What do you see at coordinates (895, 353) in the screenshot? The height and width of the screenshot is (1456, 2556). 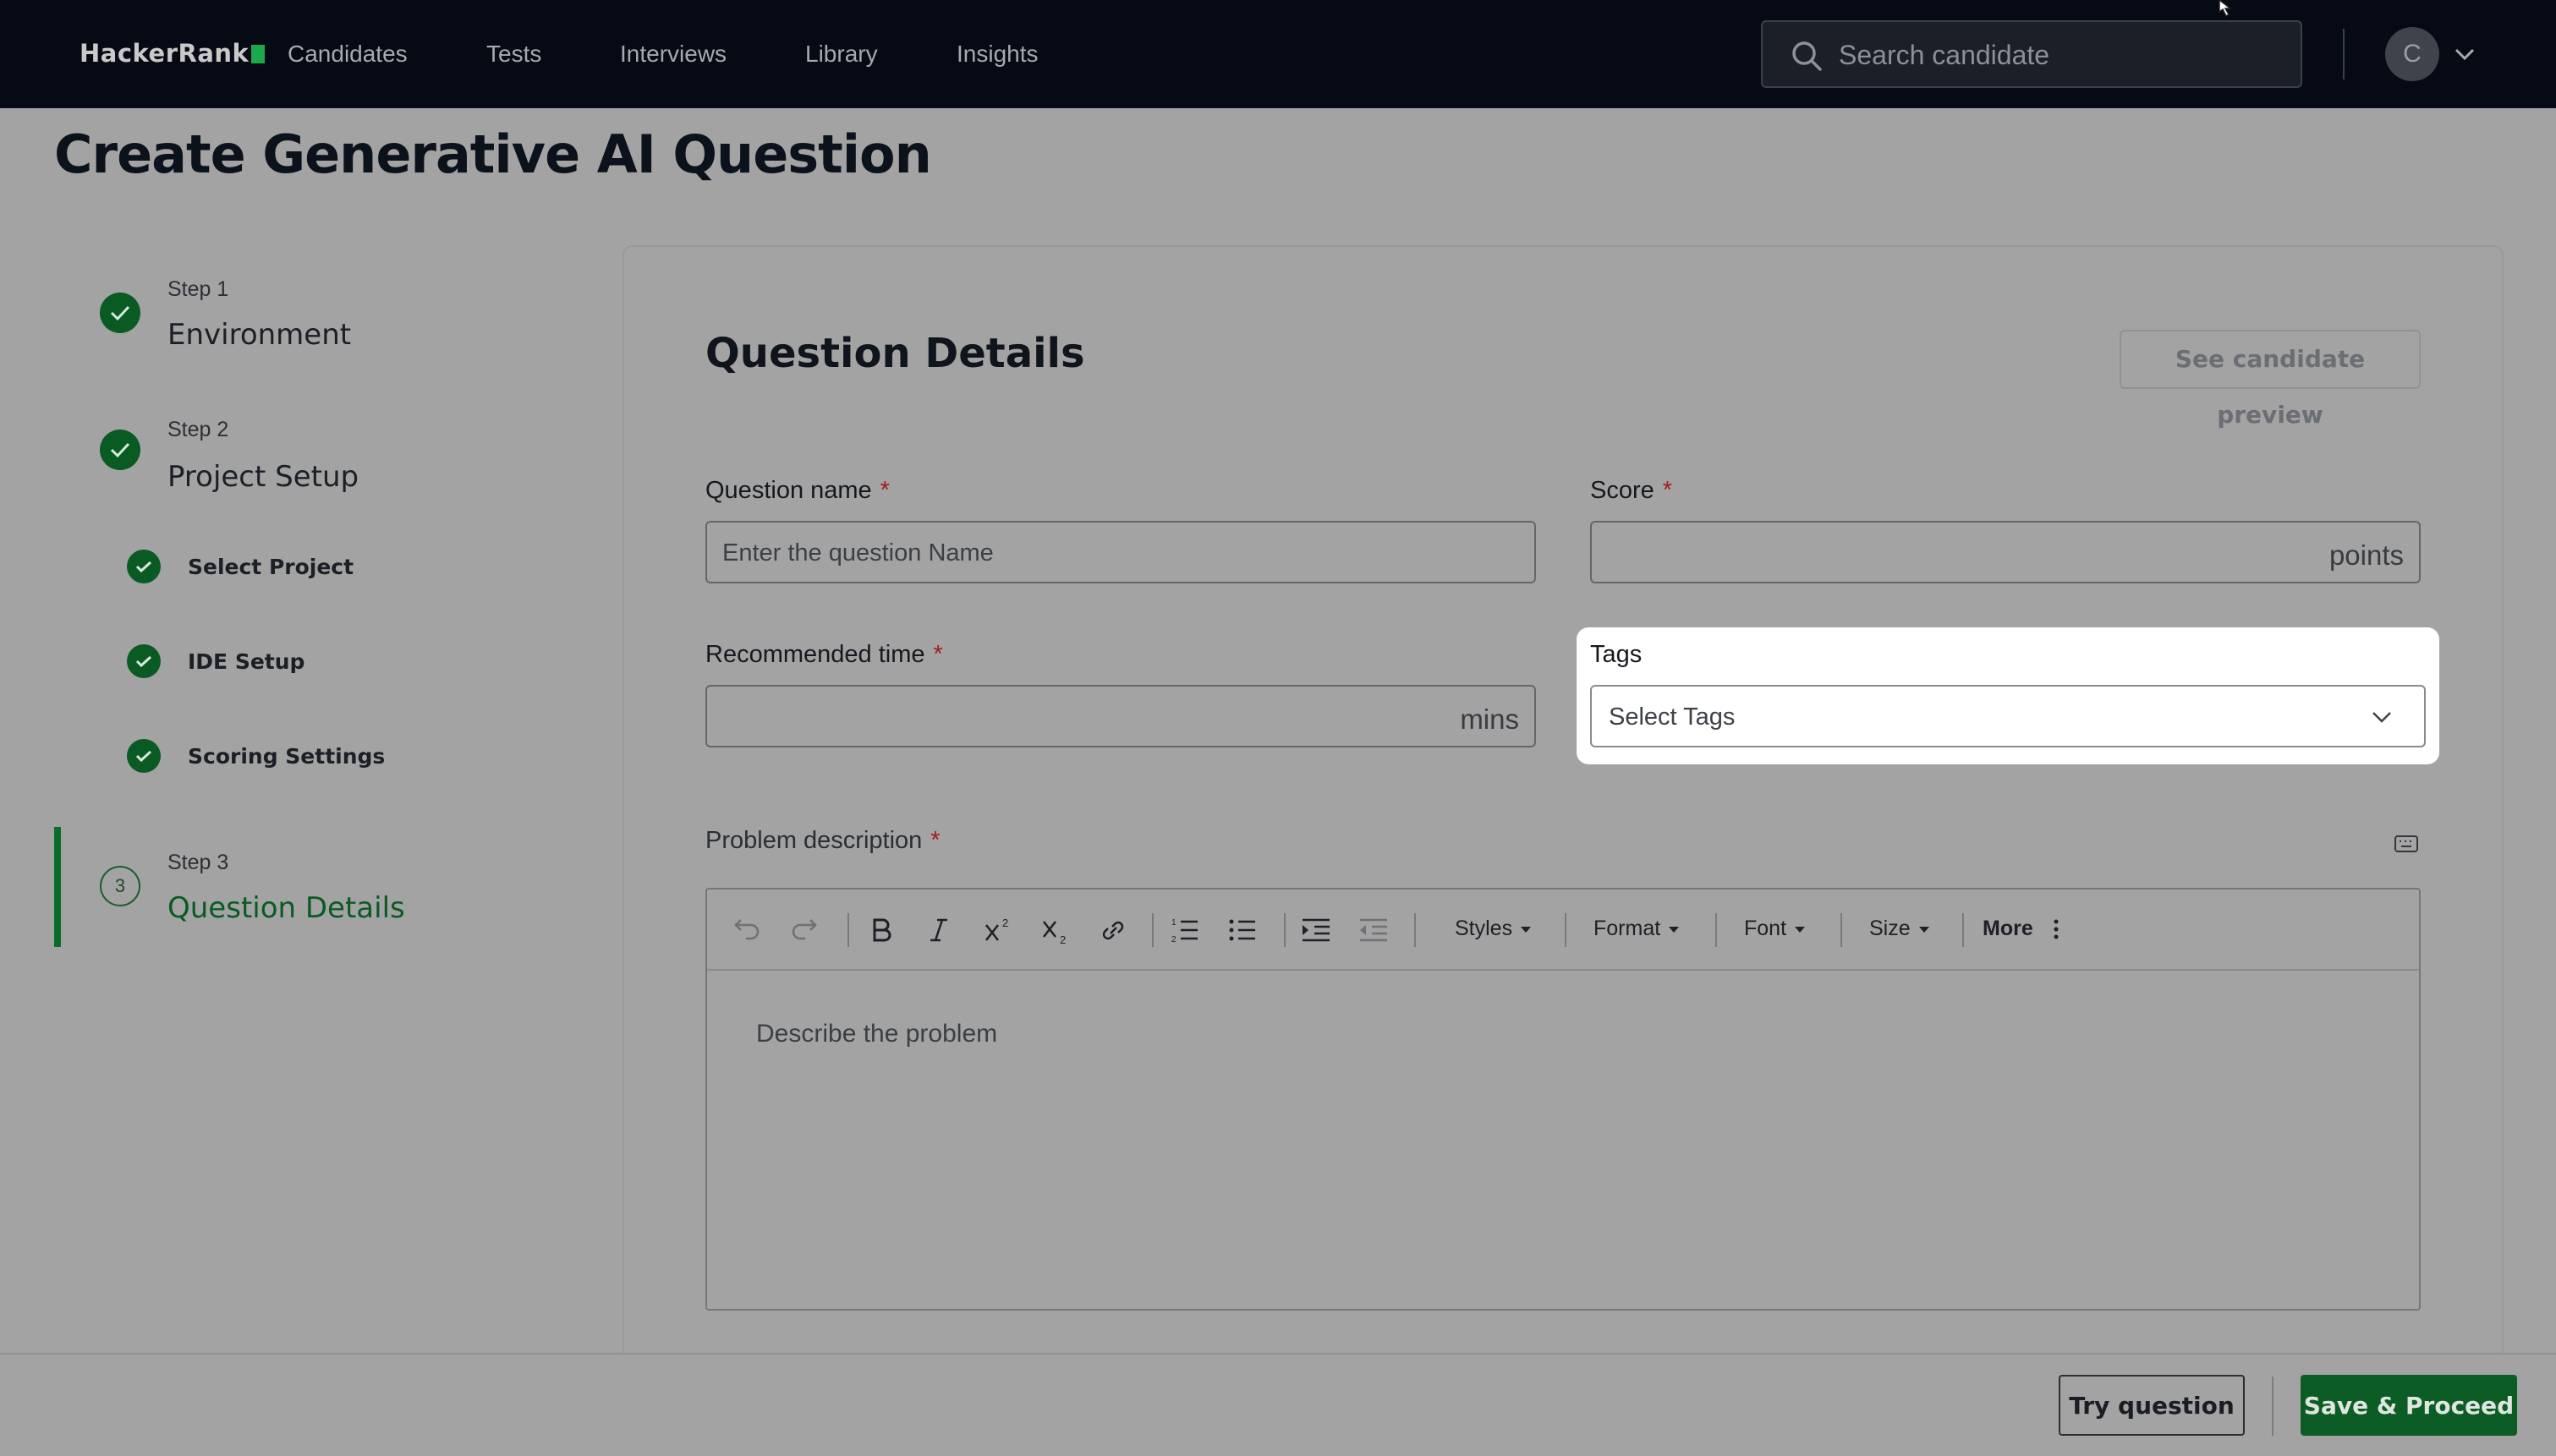 I see `section-title: Question Details` at bounding box center [895, 353].